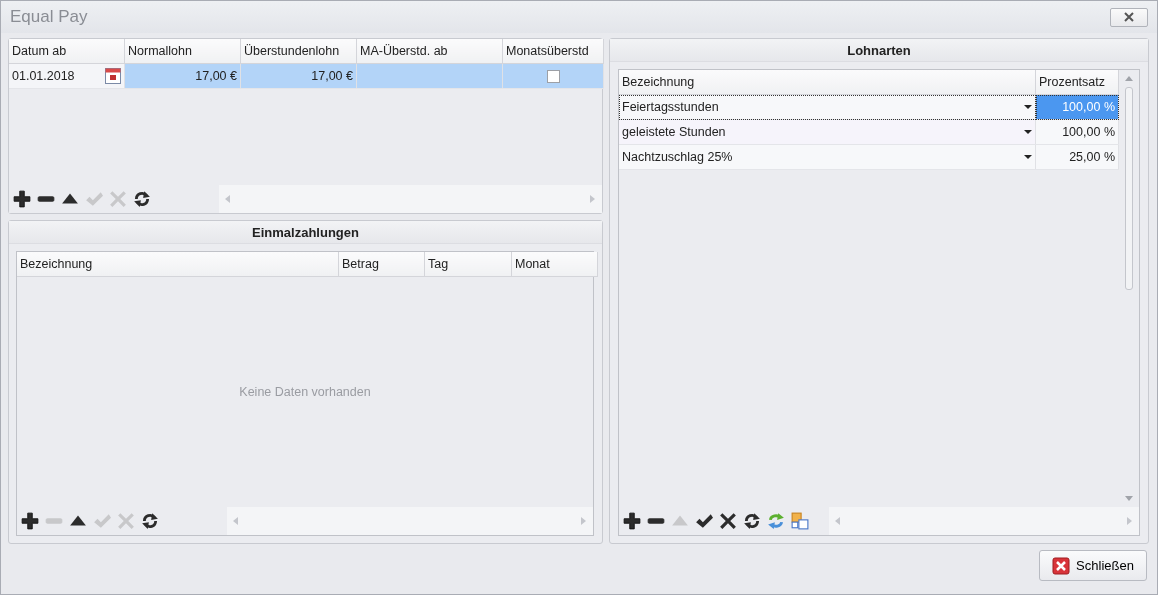 Image resolution: width=1158 pixels, height=595 pixels. What do you see at coordinates (113, 76) in the screenshot?
I see `calendar-icon` at bounding box center [113, 76].